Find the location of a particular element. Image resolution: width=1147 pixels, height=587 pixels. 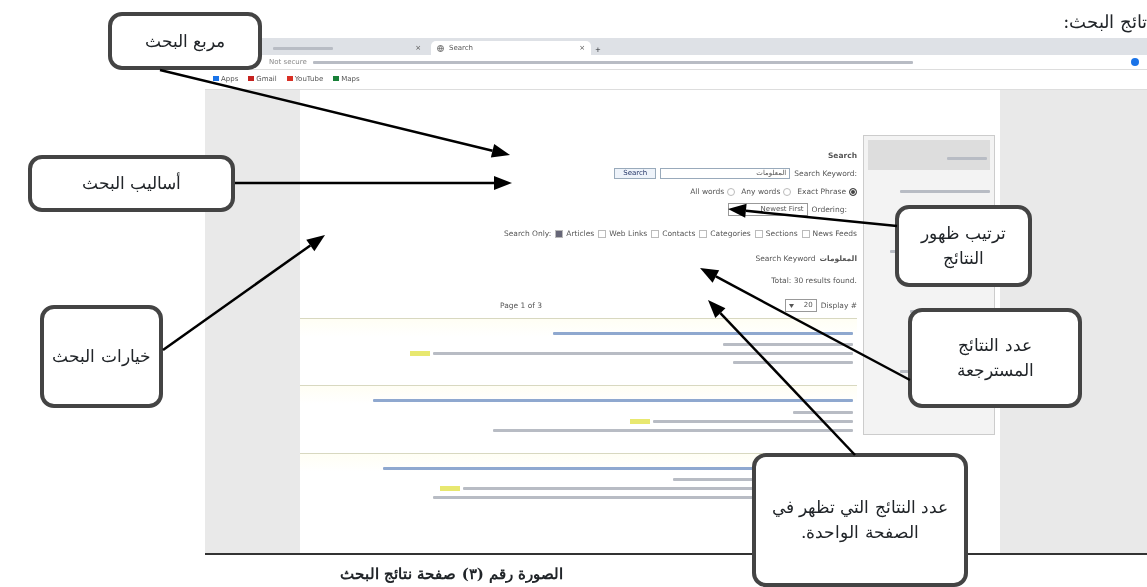

figure-caption: الصورة رقم (٣) صفحة نتائج البحث is located at coordinates (452, 574).